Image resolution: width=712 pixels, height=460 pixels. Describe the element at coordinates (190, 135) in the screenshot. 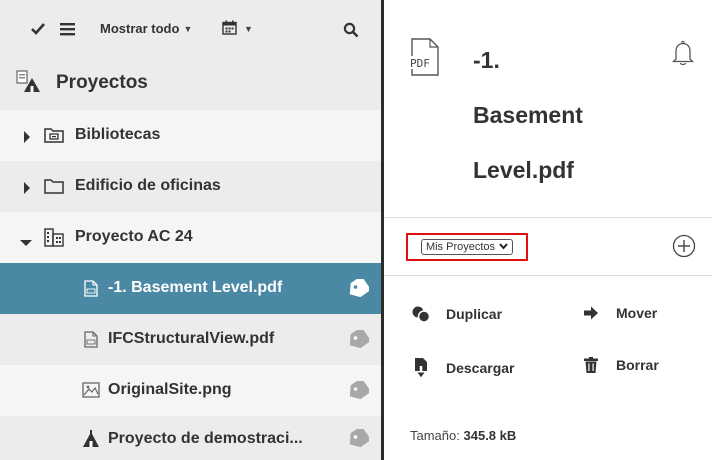

I see `tree-item-libraries: Bibliotecas` at that location.